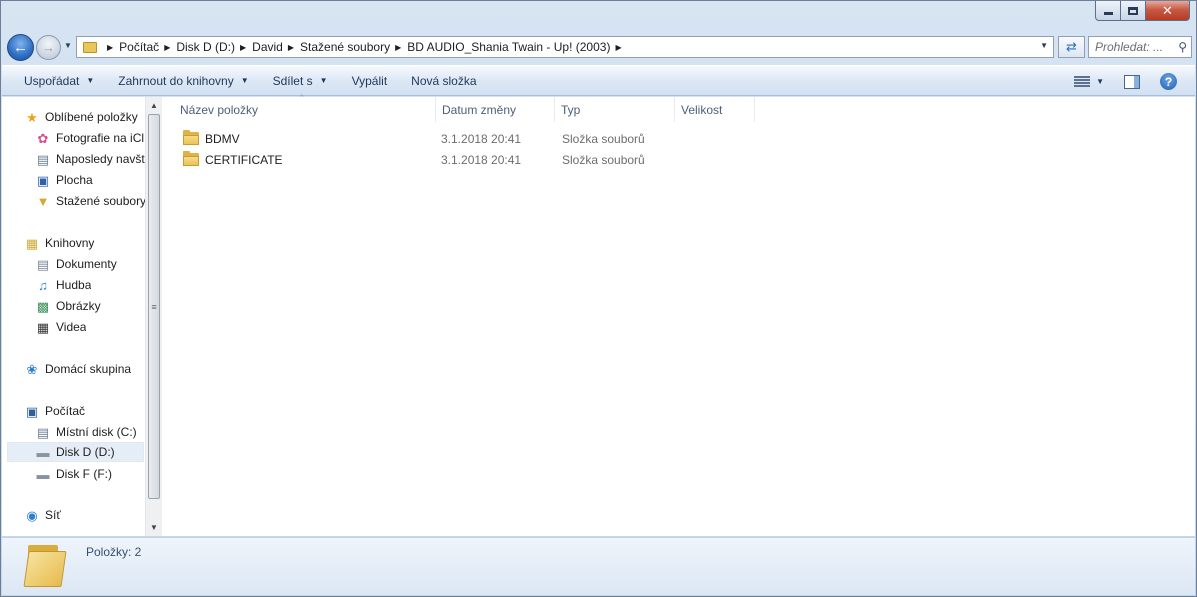 This screenshot has width=1197, height=597. What do you see at coordinates (244, 159) in the screenshot?
I see `file-name: CERTIFICATE` at bounding box center [244, 159].